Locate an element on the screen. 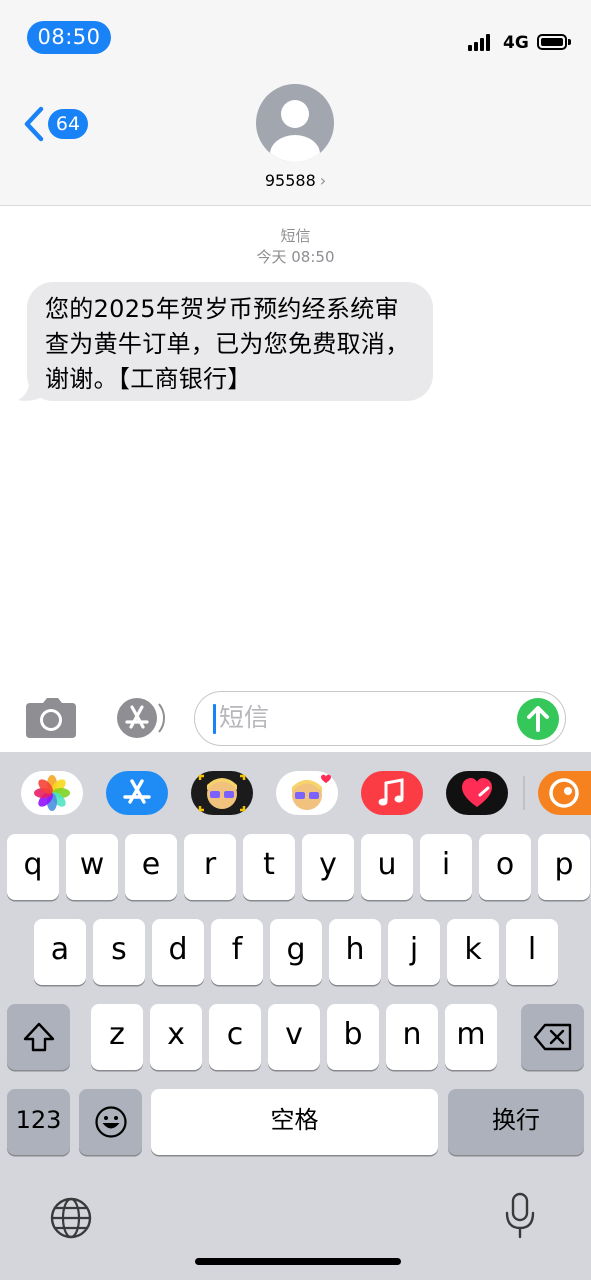 The width and height of the screenshot is (591, 1280). key-g: g is located at coordinates (296, 952).